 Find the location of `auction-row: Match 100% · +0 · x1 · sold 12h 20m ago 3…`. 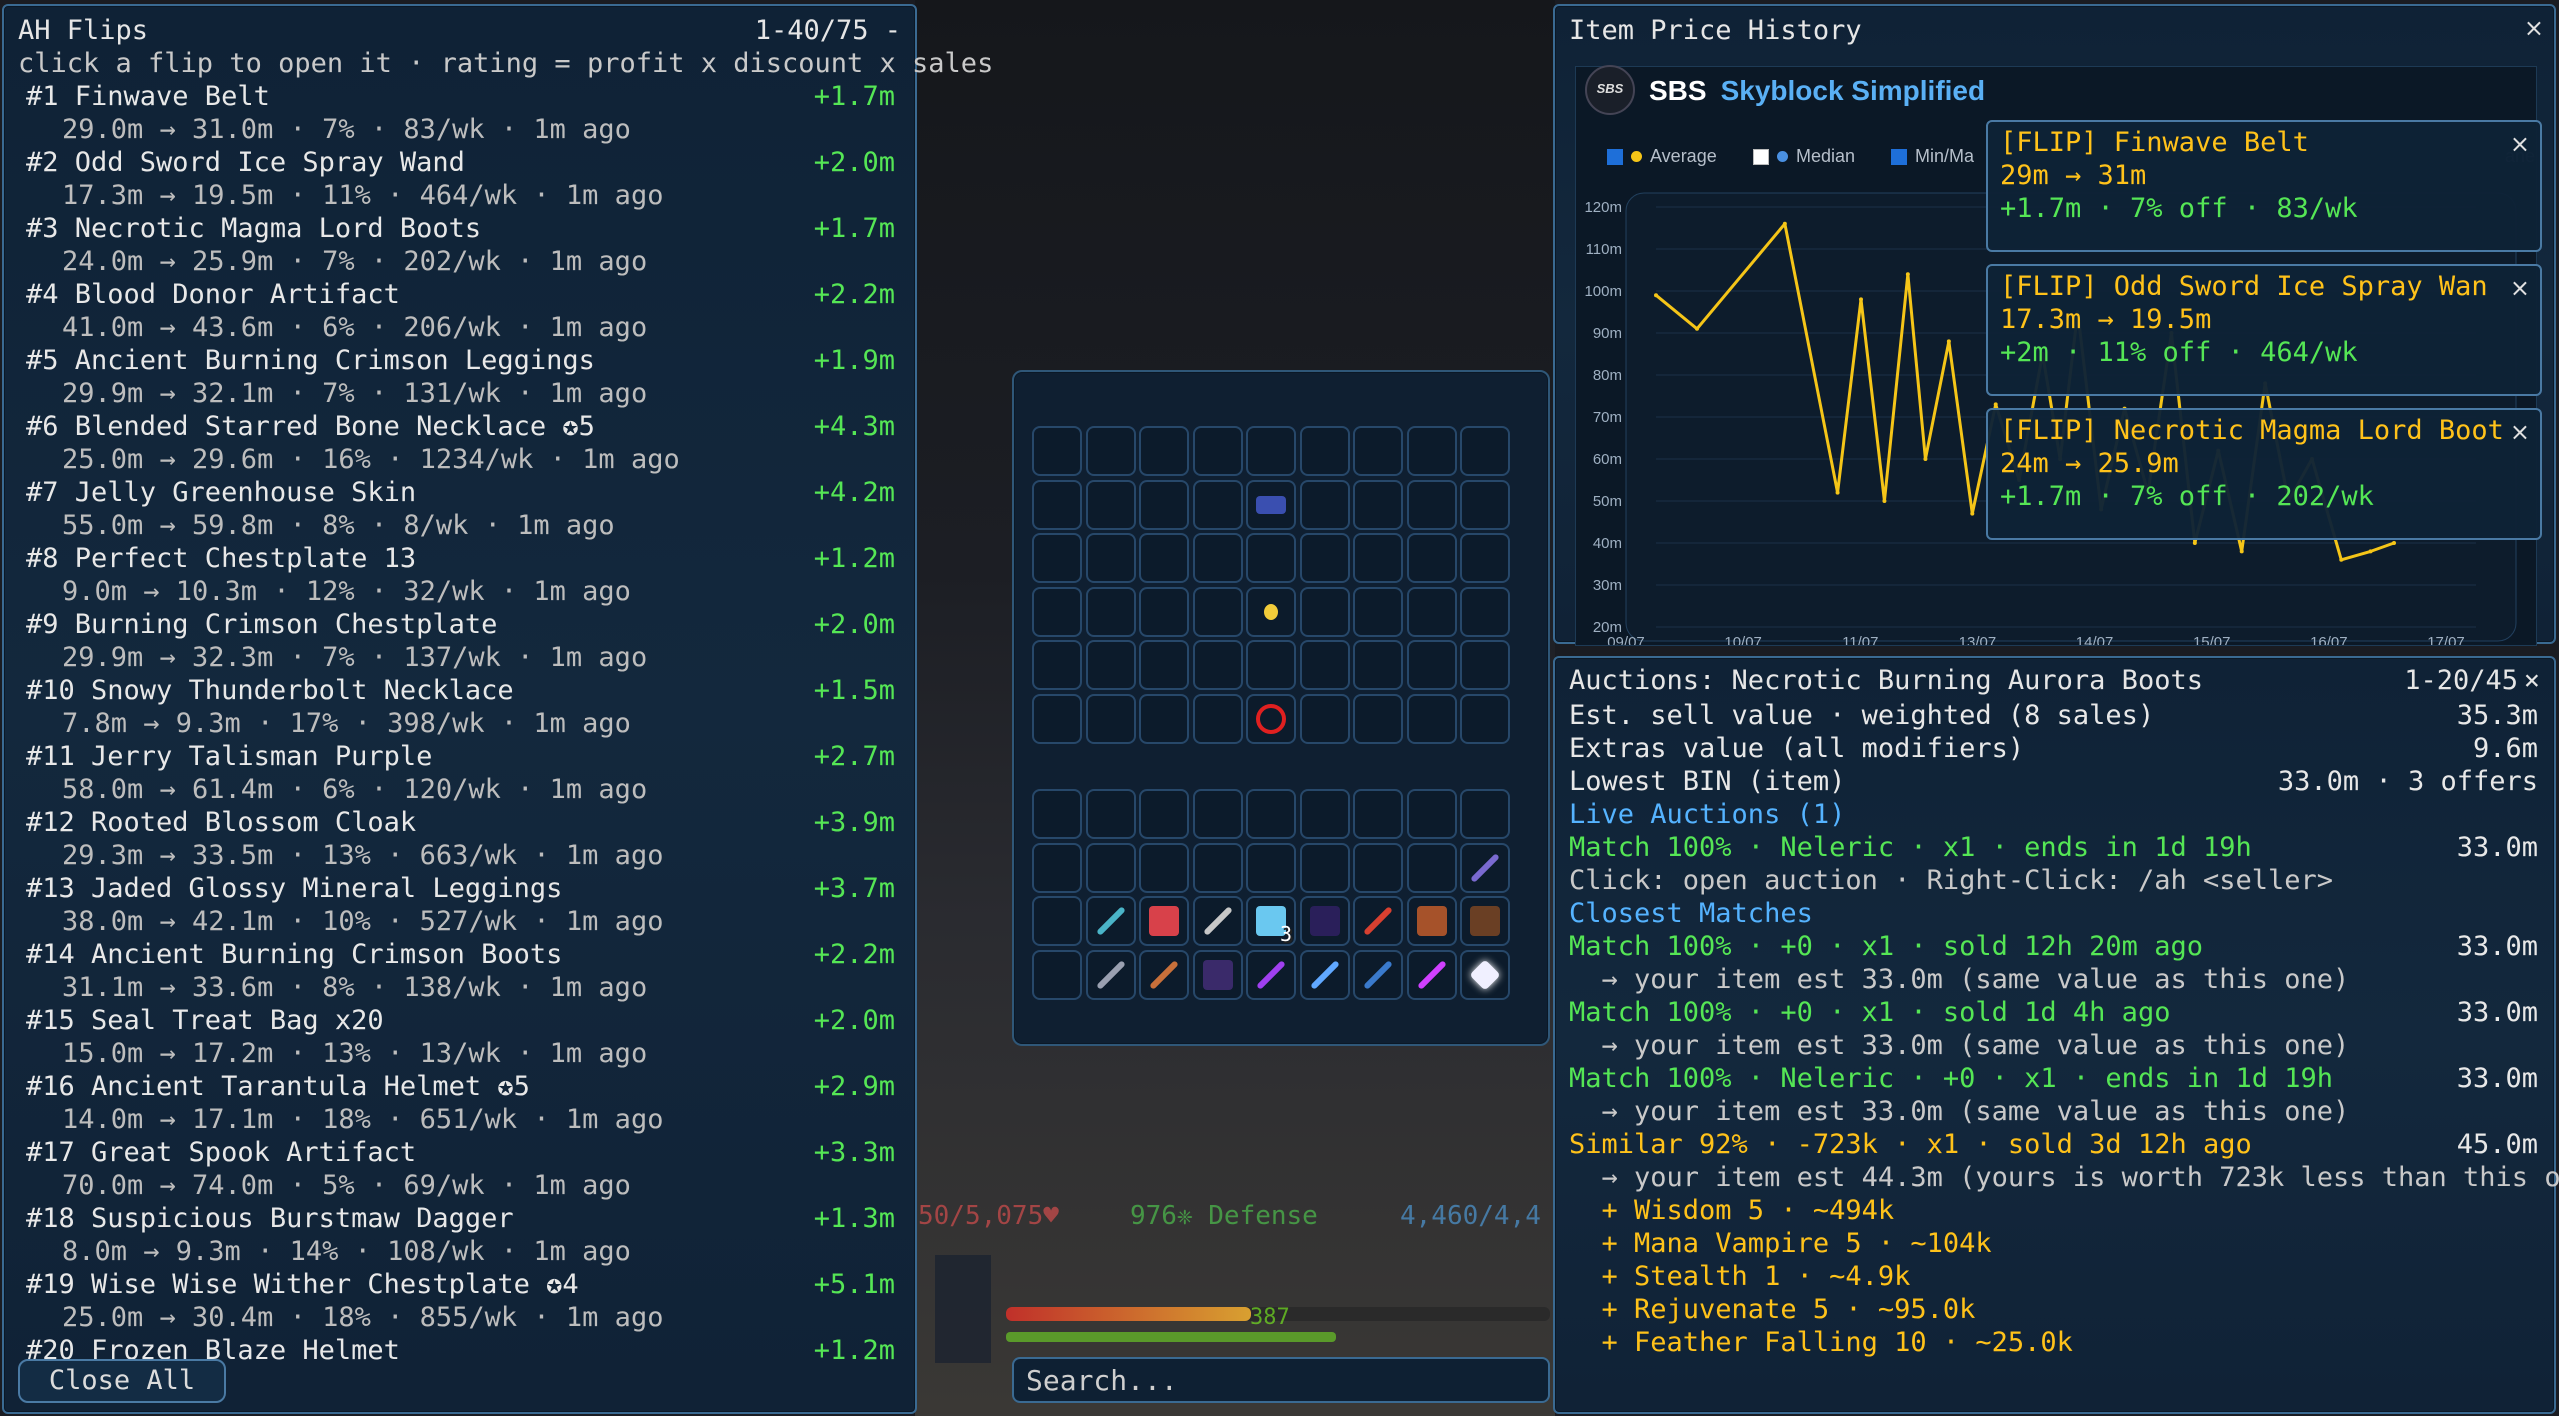

auction-row: Match 100% · +0 · x1 · sold 12h 20m ago 3… is located at coordinates (2054, 946).